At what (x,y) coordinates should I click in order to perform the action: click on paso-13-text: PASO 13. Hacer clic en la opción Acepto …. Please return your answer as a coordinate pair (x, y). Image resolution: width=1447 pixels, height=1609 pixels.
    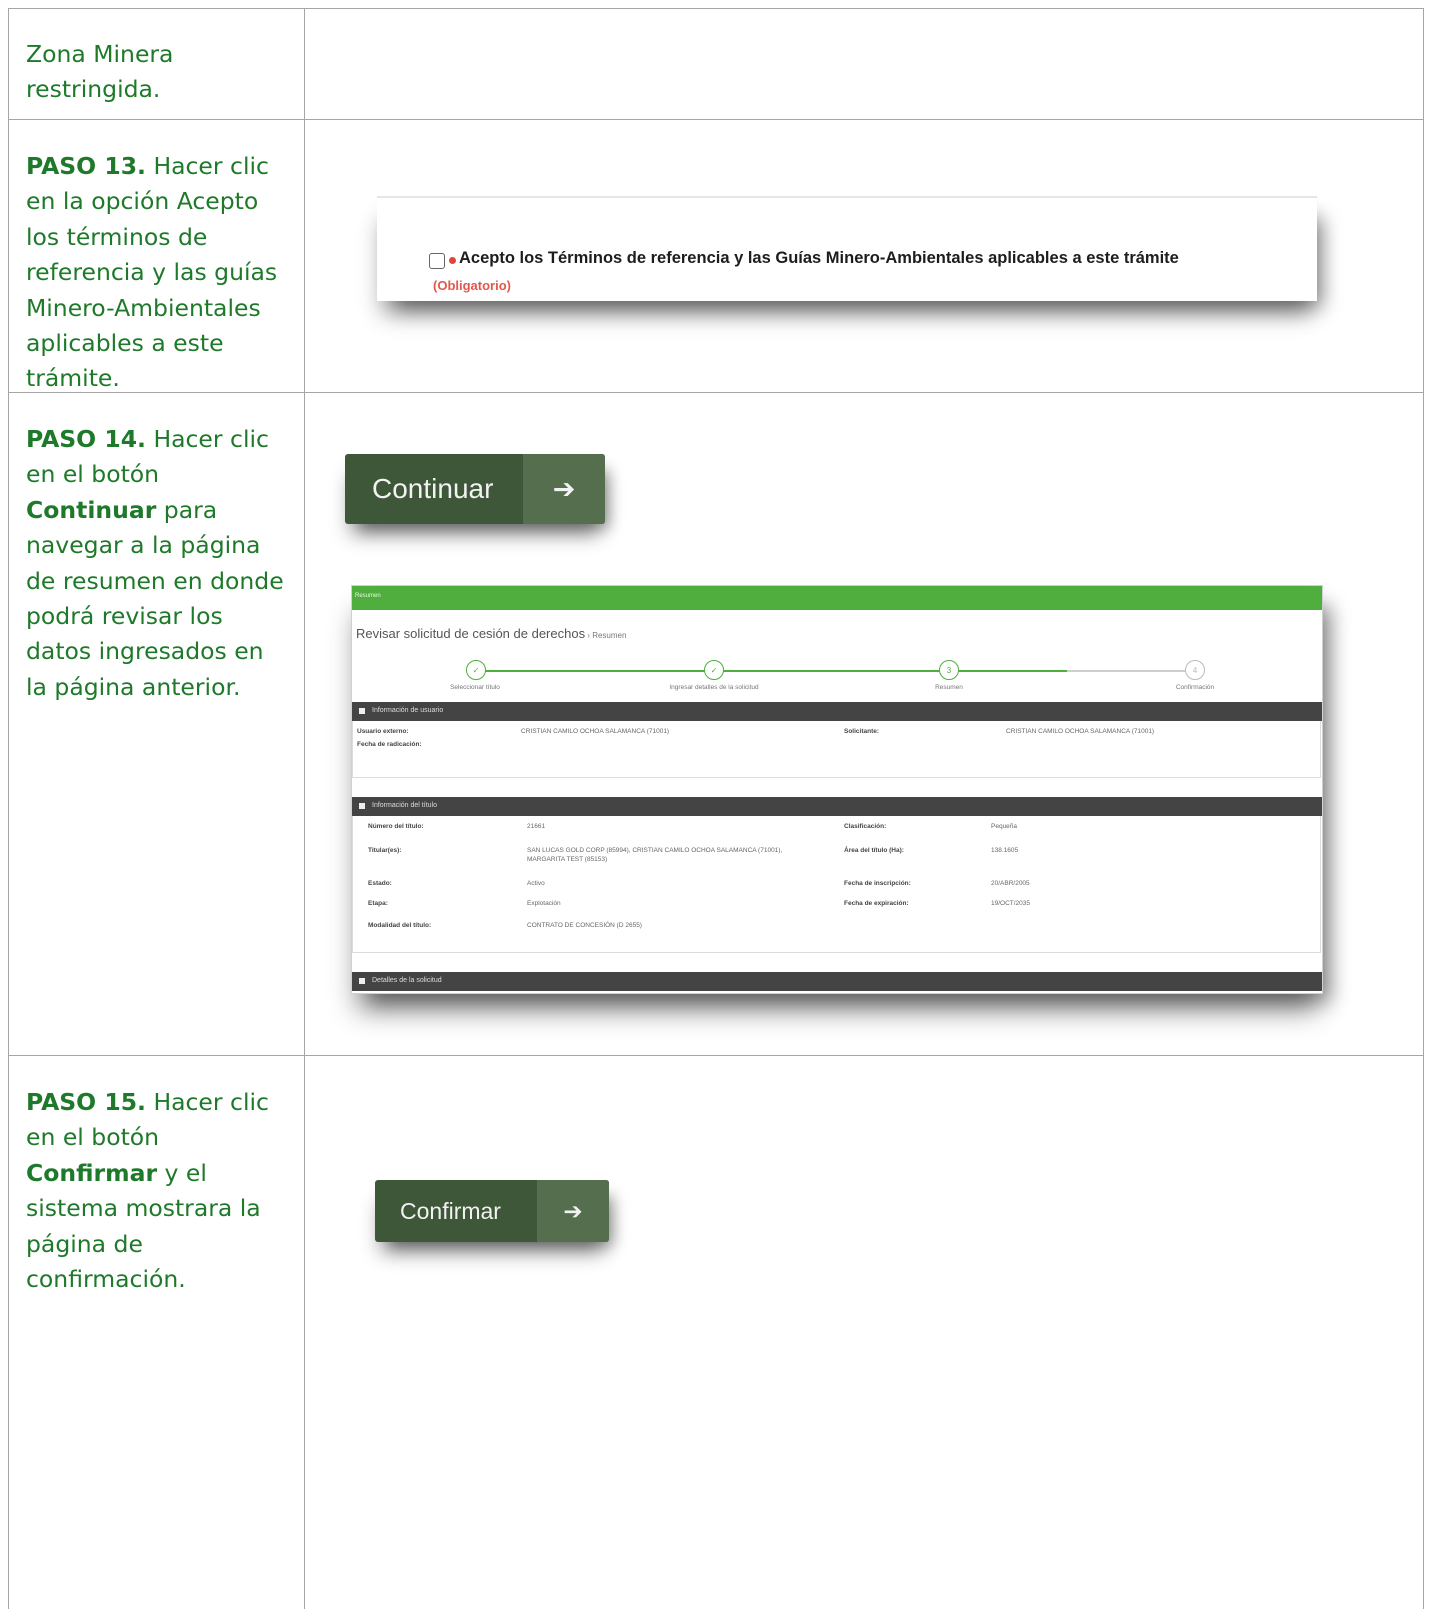
    Looking at the image, I should click on (156, 273).